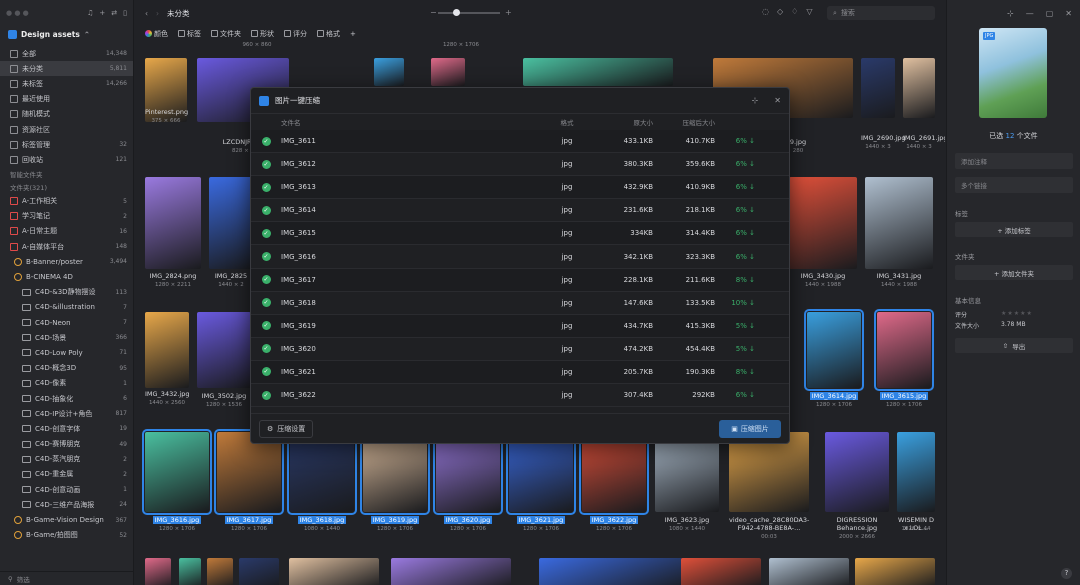 This screenshot has width=1080, height=585. What do you see at coordinates (765, 11) in the screenshot?
I see `chat-icon: ◌` at bounding box center [765, 11].